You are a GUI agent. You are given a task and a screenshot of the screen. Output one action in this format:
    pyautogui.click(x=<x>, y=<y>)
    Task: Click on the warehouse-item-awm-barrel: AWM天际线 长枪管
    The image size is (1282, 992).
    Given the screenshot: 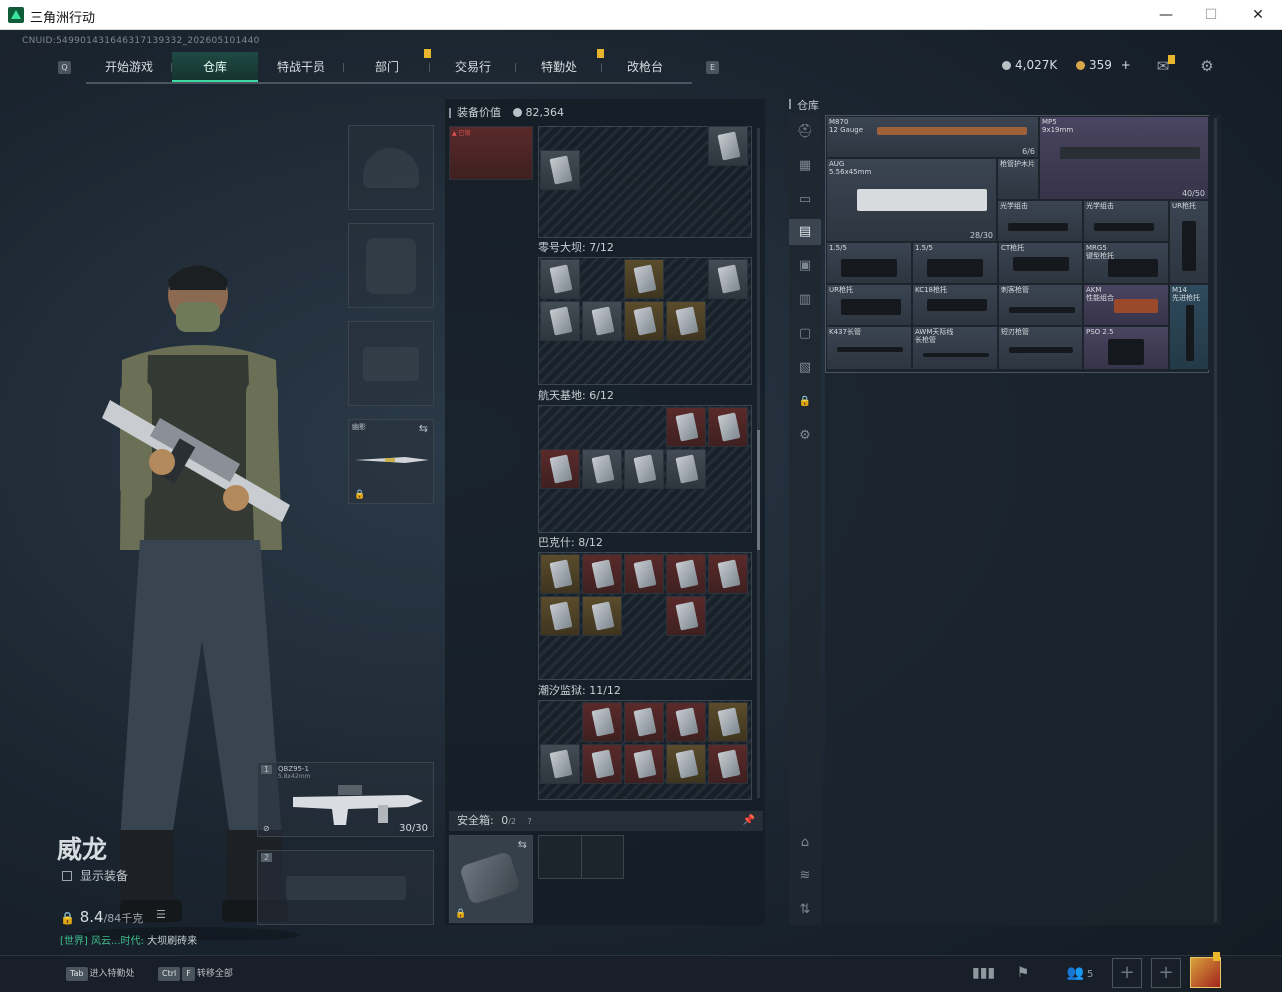 What is the action you would take?
    pyautogui.click(x=955, y=348)
    